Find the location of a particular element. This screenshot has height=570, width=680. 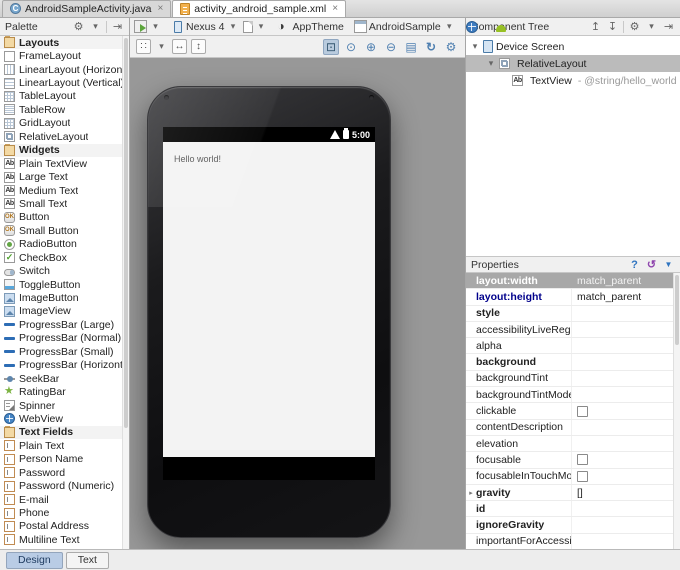

palette-row: ProgressBar (Horizontal) is located at coordinates (61, 365).